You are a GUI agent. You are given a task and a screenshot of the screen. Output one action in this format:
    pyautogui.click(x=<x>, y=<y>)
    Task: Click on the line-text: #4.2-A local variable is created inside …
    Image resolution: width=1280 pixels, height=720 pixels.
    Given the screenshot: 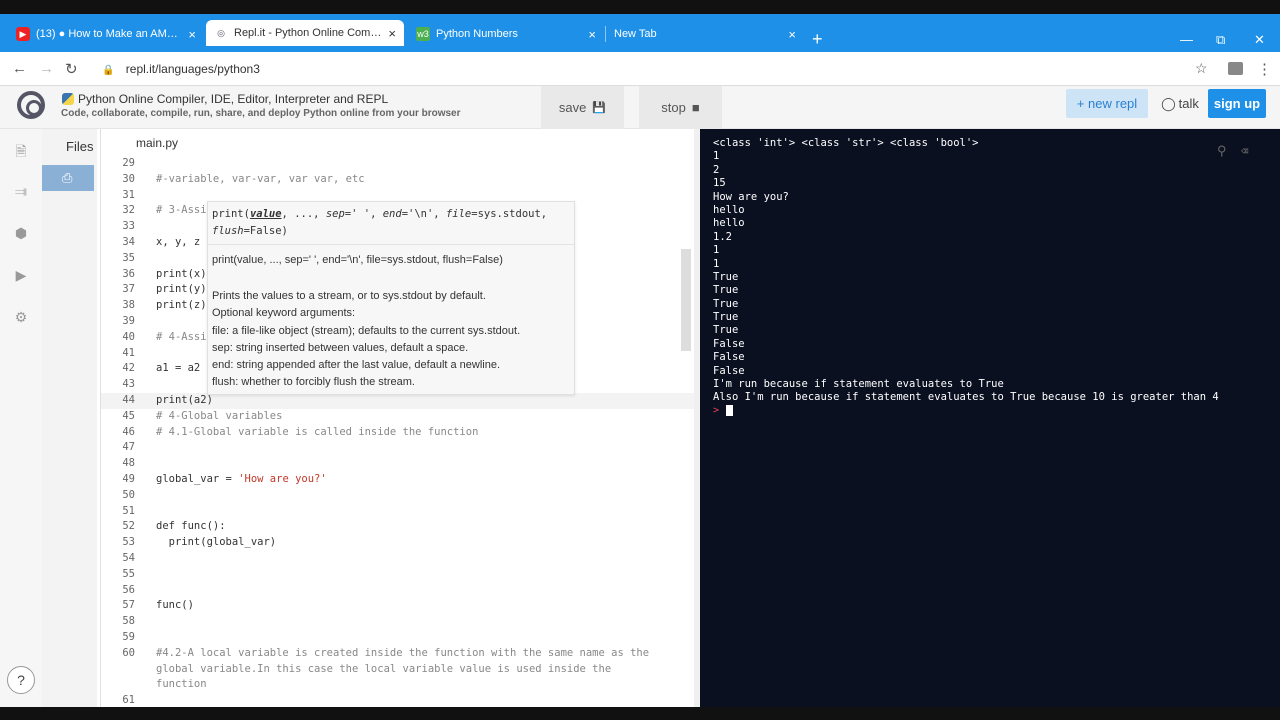 What is the action you would take?
    pyautogui.click(x=403, y=668)
    